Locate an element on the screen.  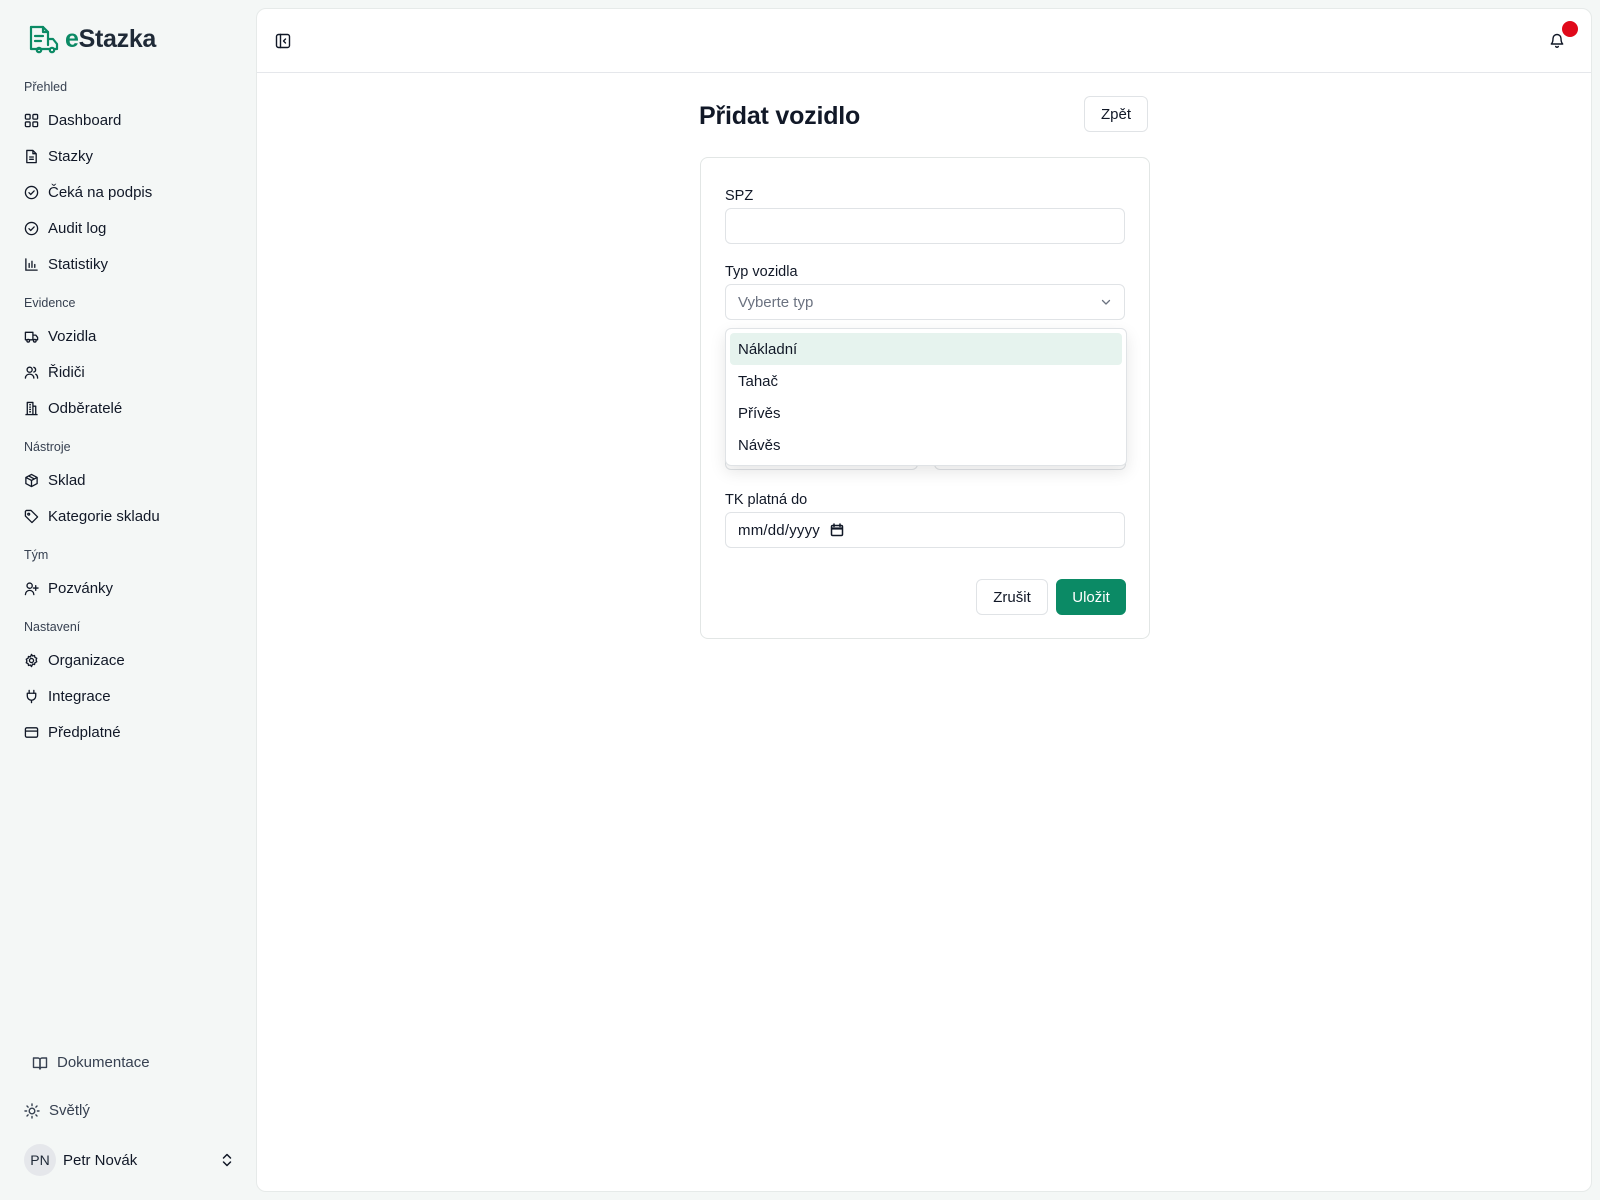
sidebar-item-organizace: Organizace is located at coordinates (128, 660).